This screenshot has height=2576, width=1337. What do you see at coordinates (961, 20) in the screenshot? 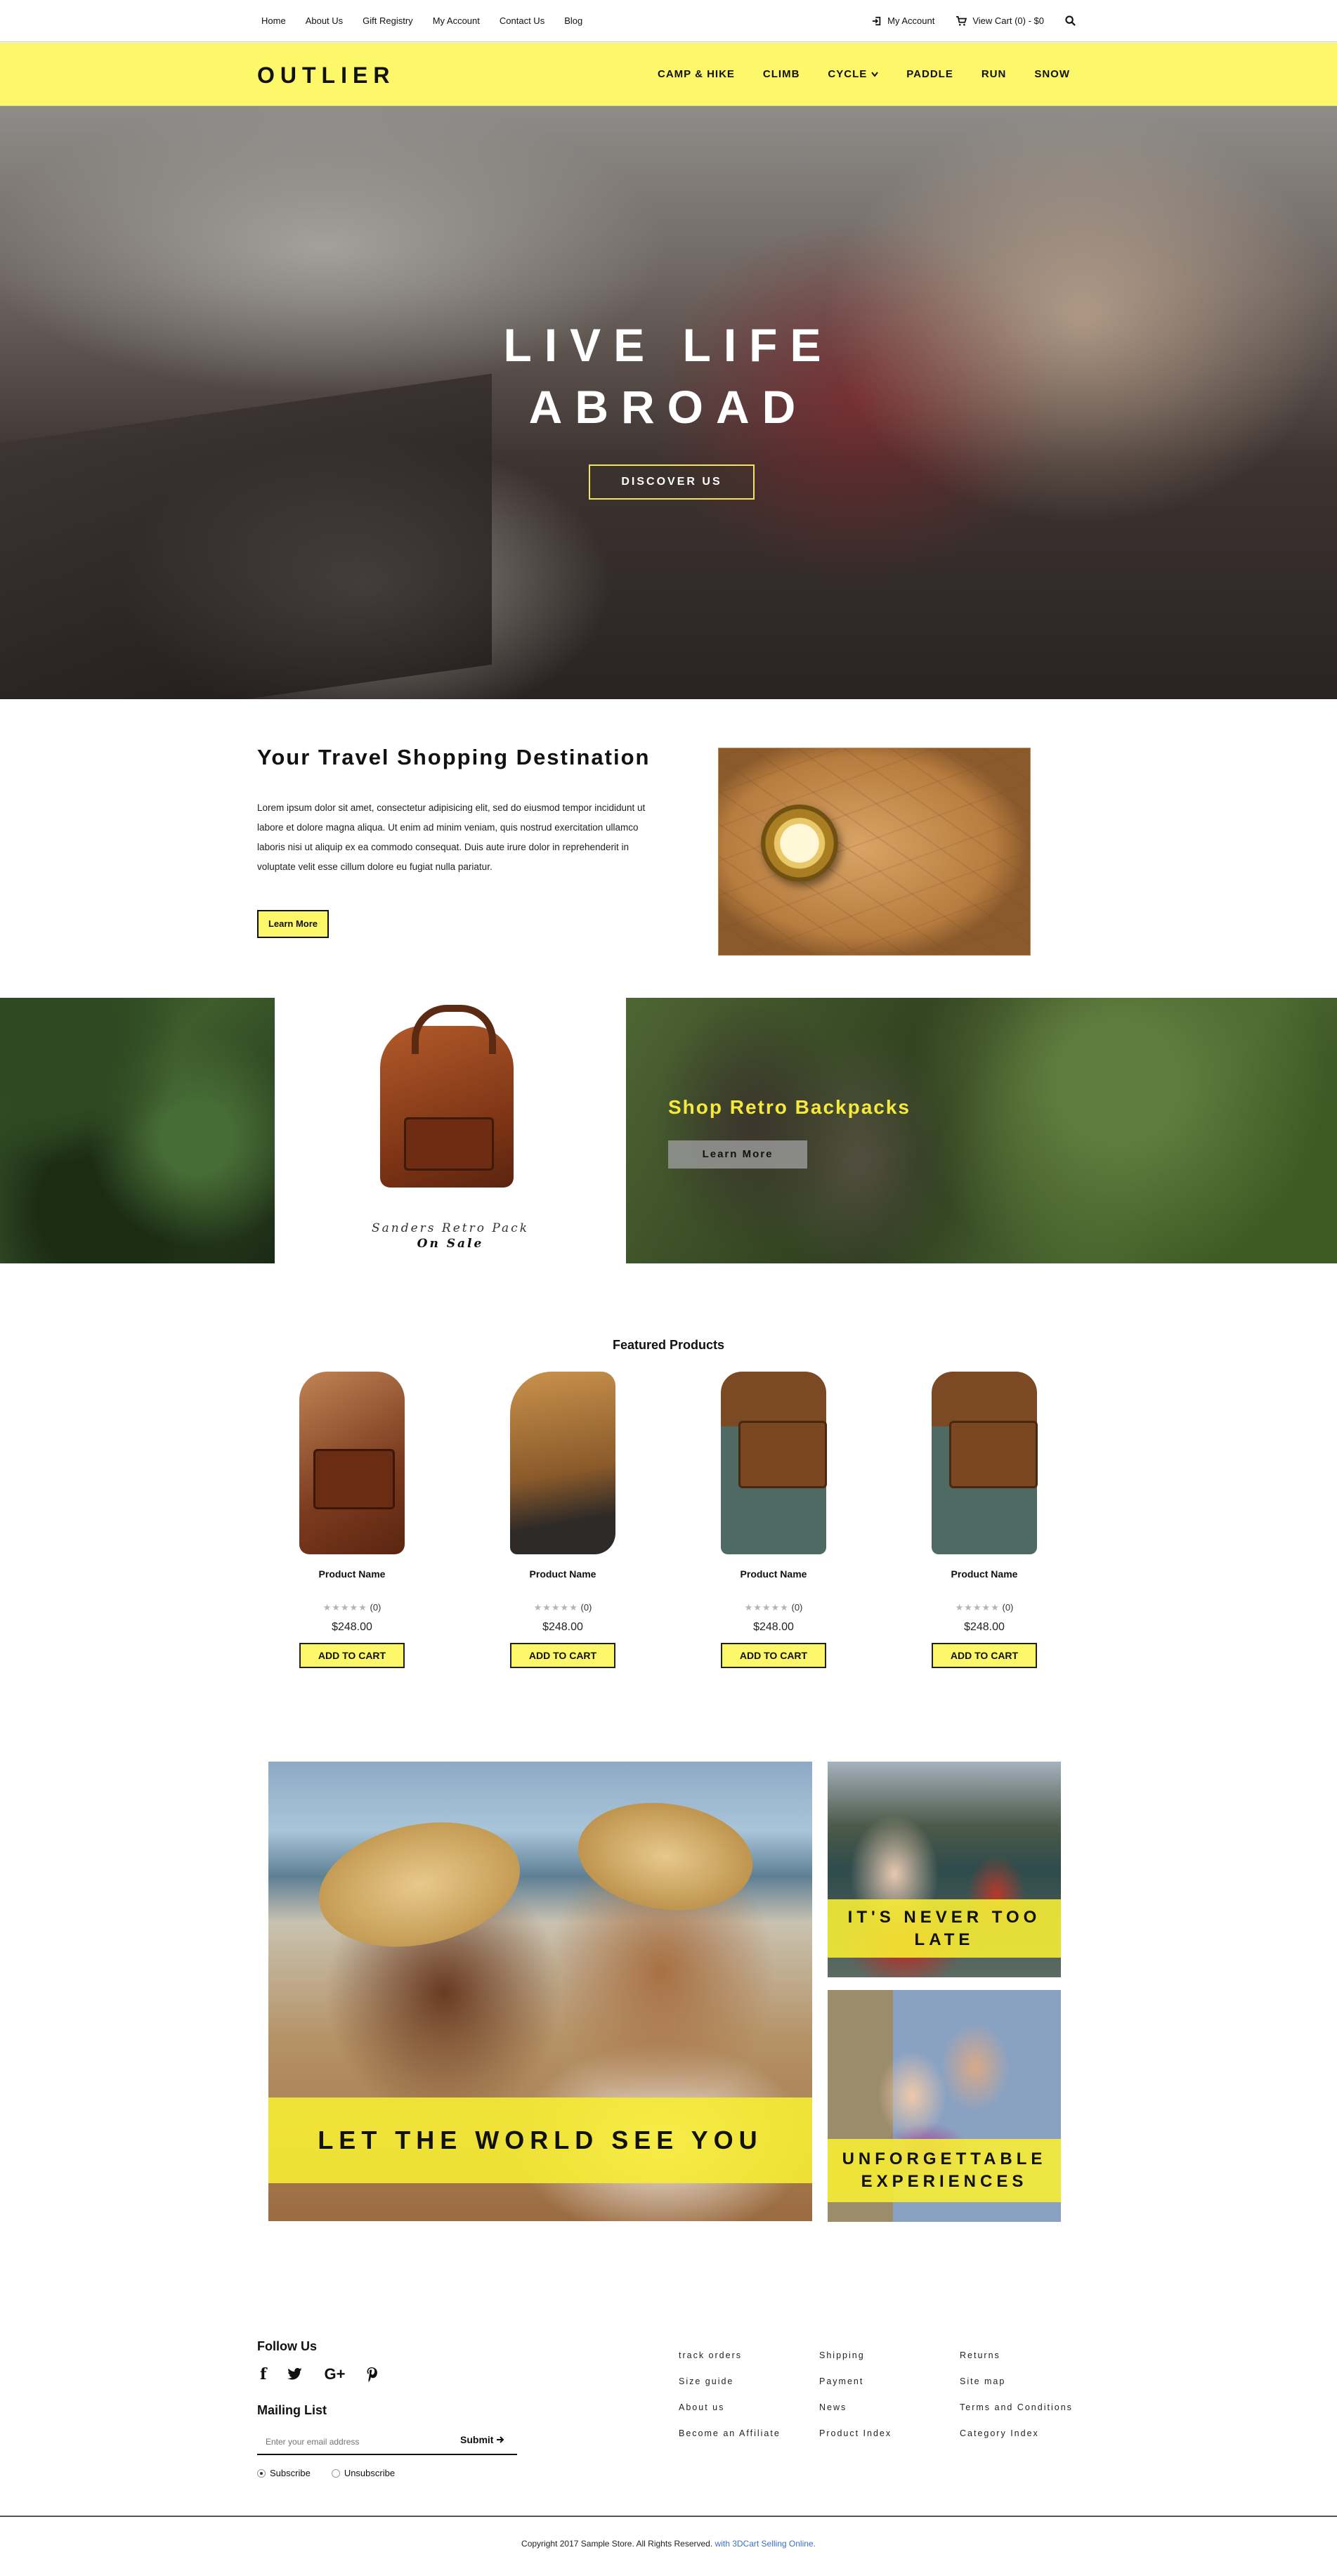
I see `cart-icon` at bounding box center [961, 20].